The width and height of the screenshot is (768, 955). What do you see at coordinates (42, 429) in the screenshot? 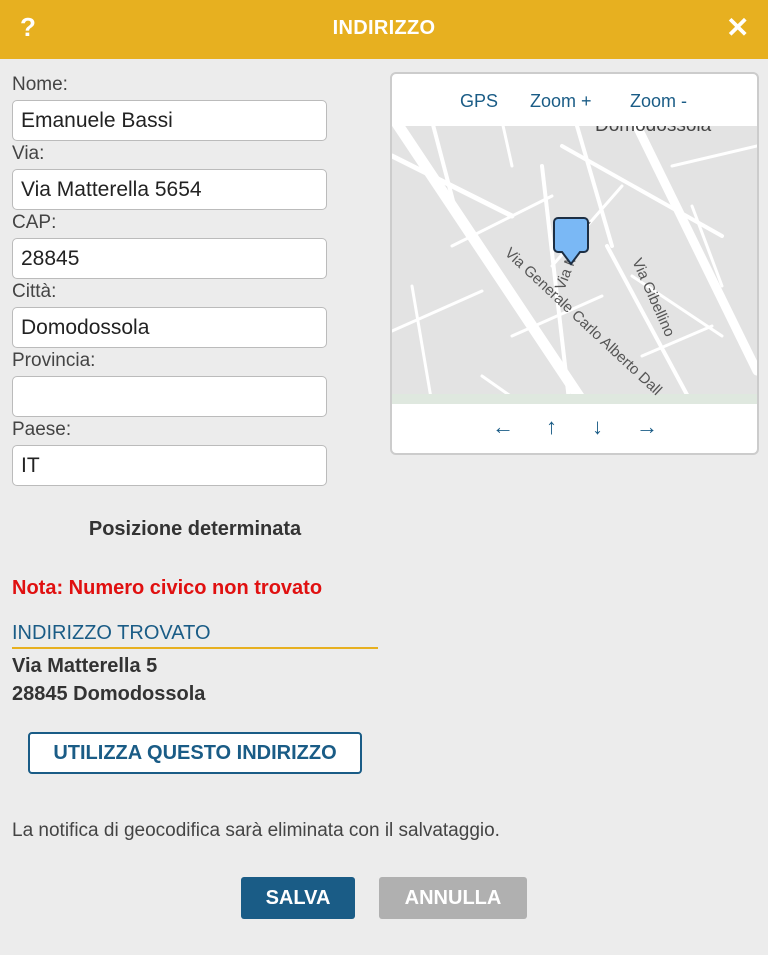
I see `country-label: Paese:` at bounding box center [42, 429].